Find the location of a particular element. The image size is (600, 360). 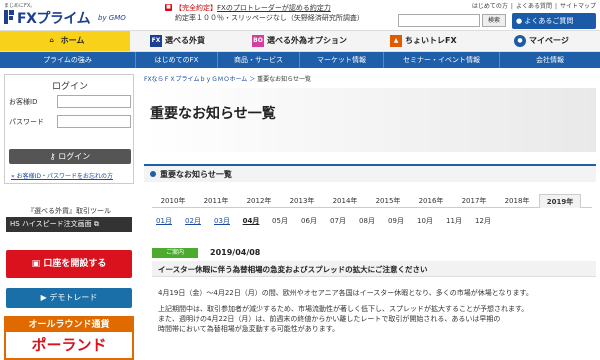

customer-id-field is located at coordinates (94, 101).